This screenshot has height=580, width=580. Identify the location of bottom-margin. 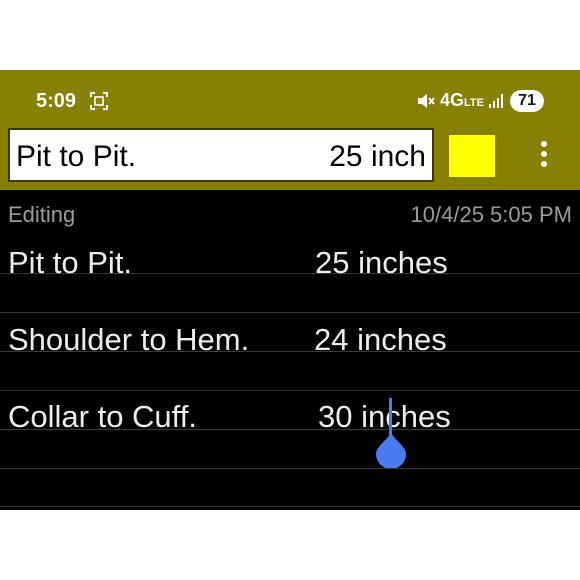
(290, 545).